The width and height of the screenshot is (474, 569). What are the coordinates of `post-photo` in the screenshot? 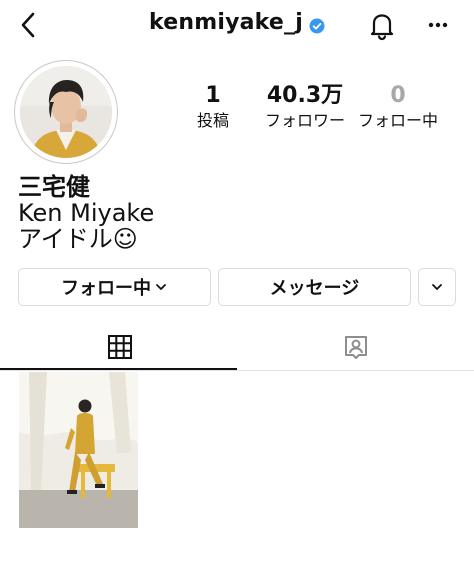 It's located at (78, 450).